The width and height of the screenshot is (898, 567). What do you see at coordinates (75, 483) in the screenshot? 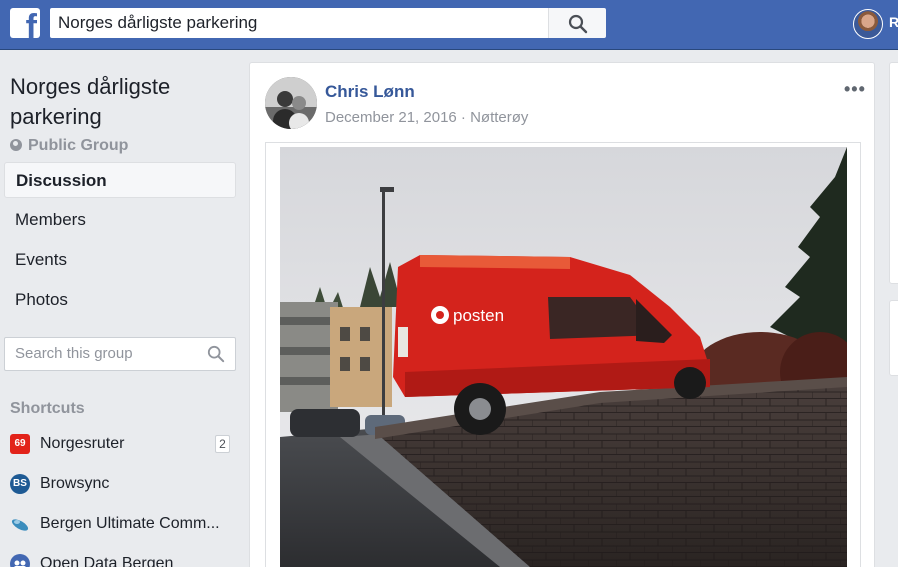
I see `shortcut-label: Browsync` at bounding box center [75, 483].